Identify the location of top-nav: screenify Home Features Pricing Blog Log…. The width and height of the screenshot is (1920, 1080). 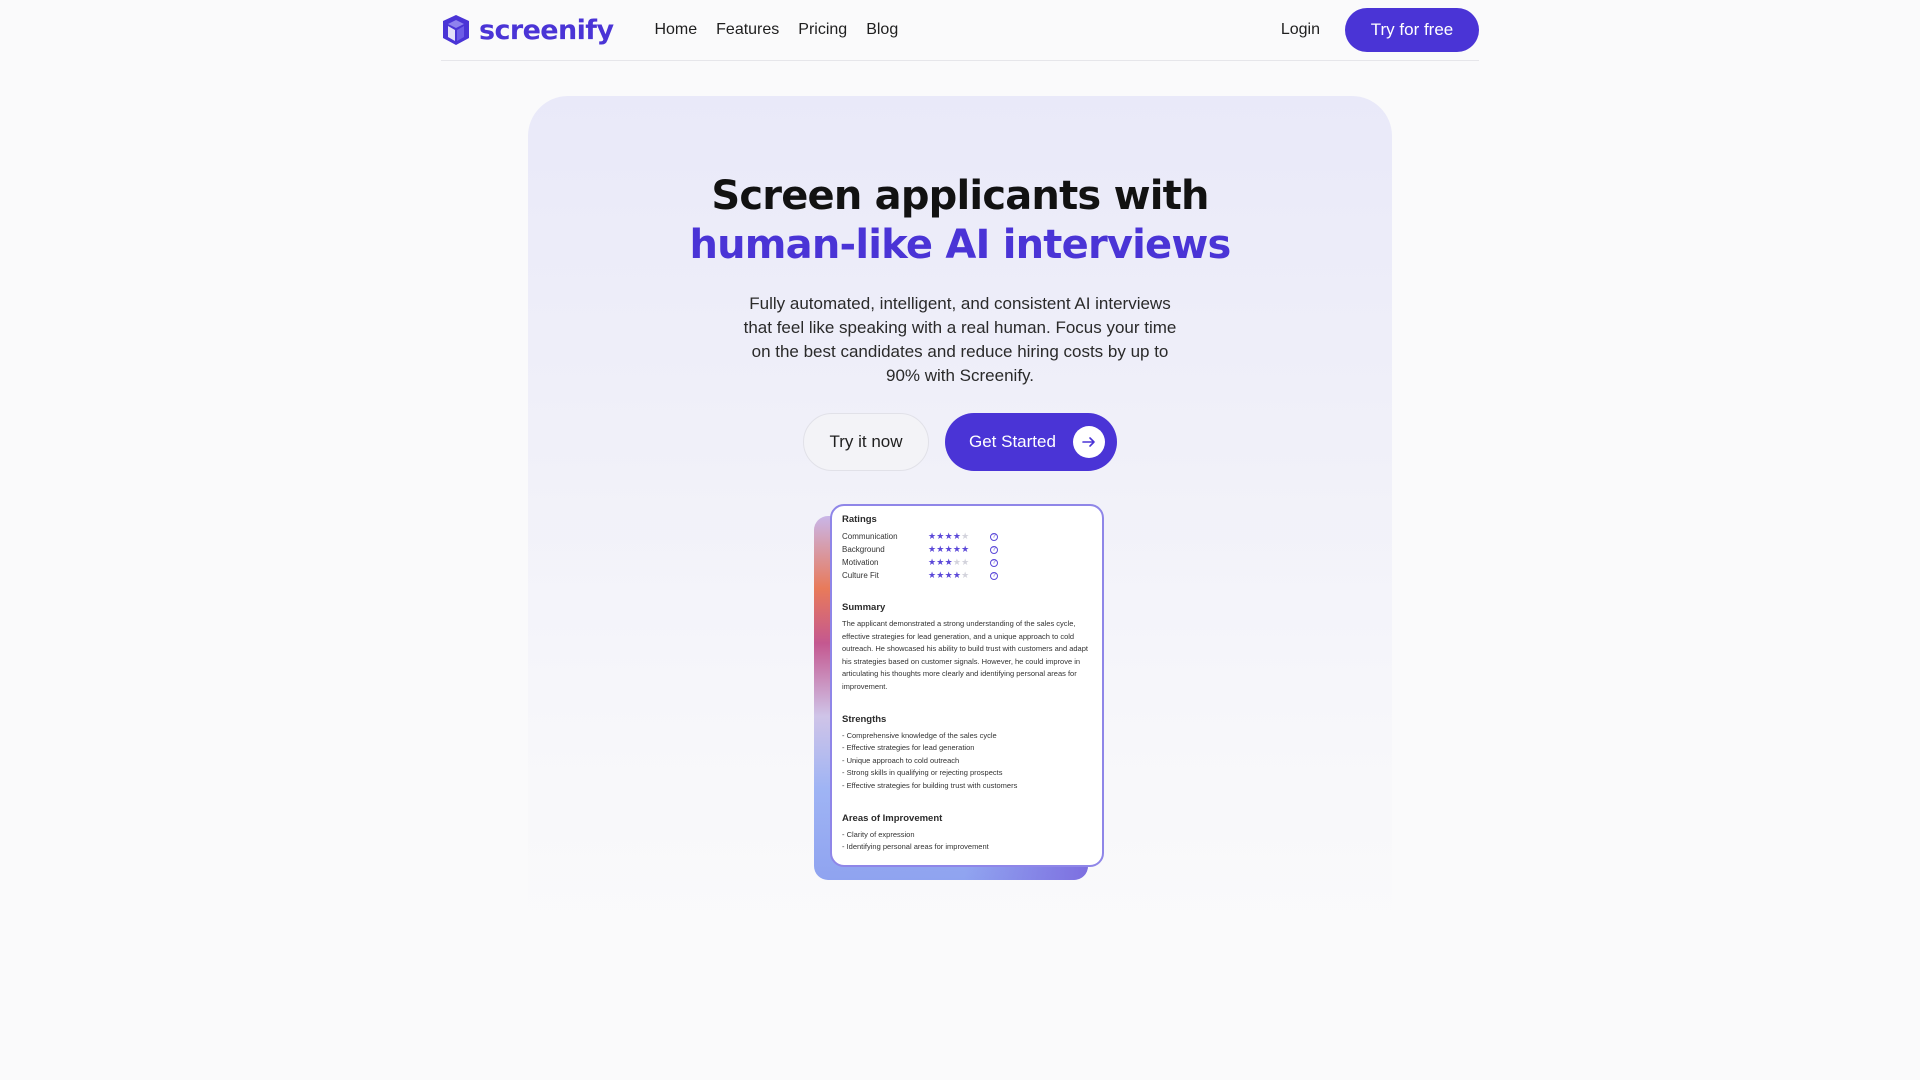
(960, 30).